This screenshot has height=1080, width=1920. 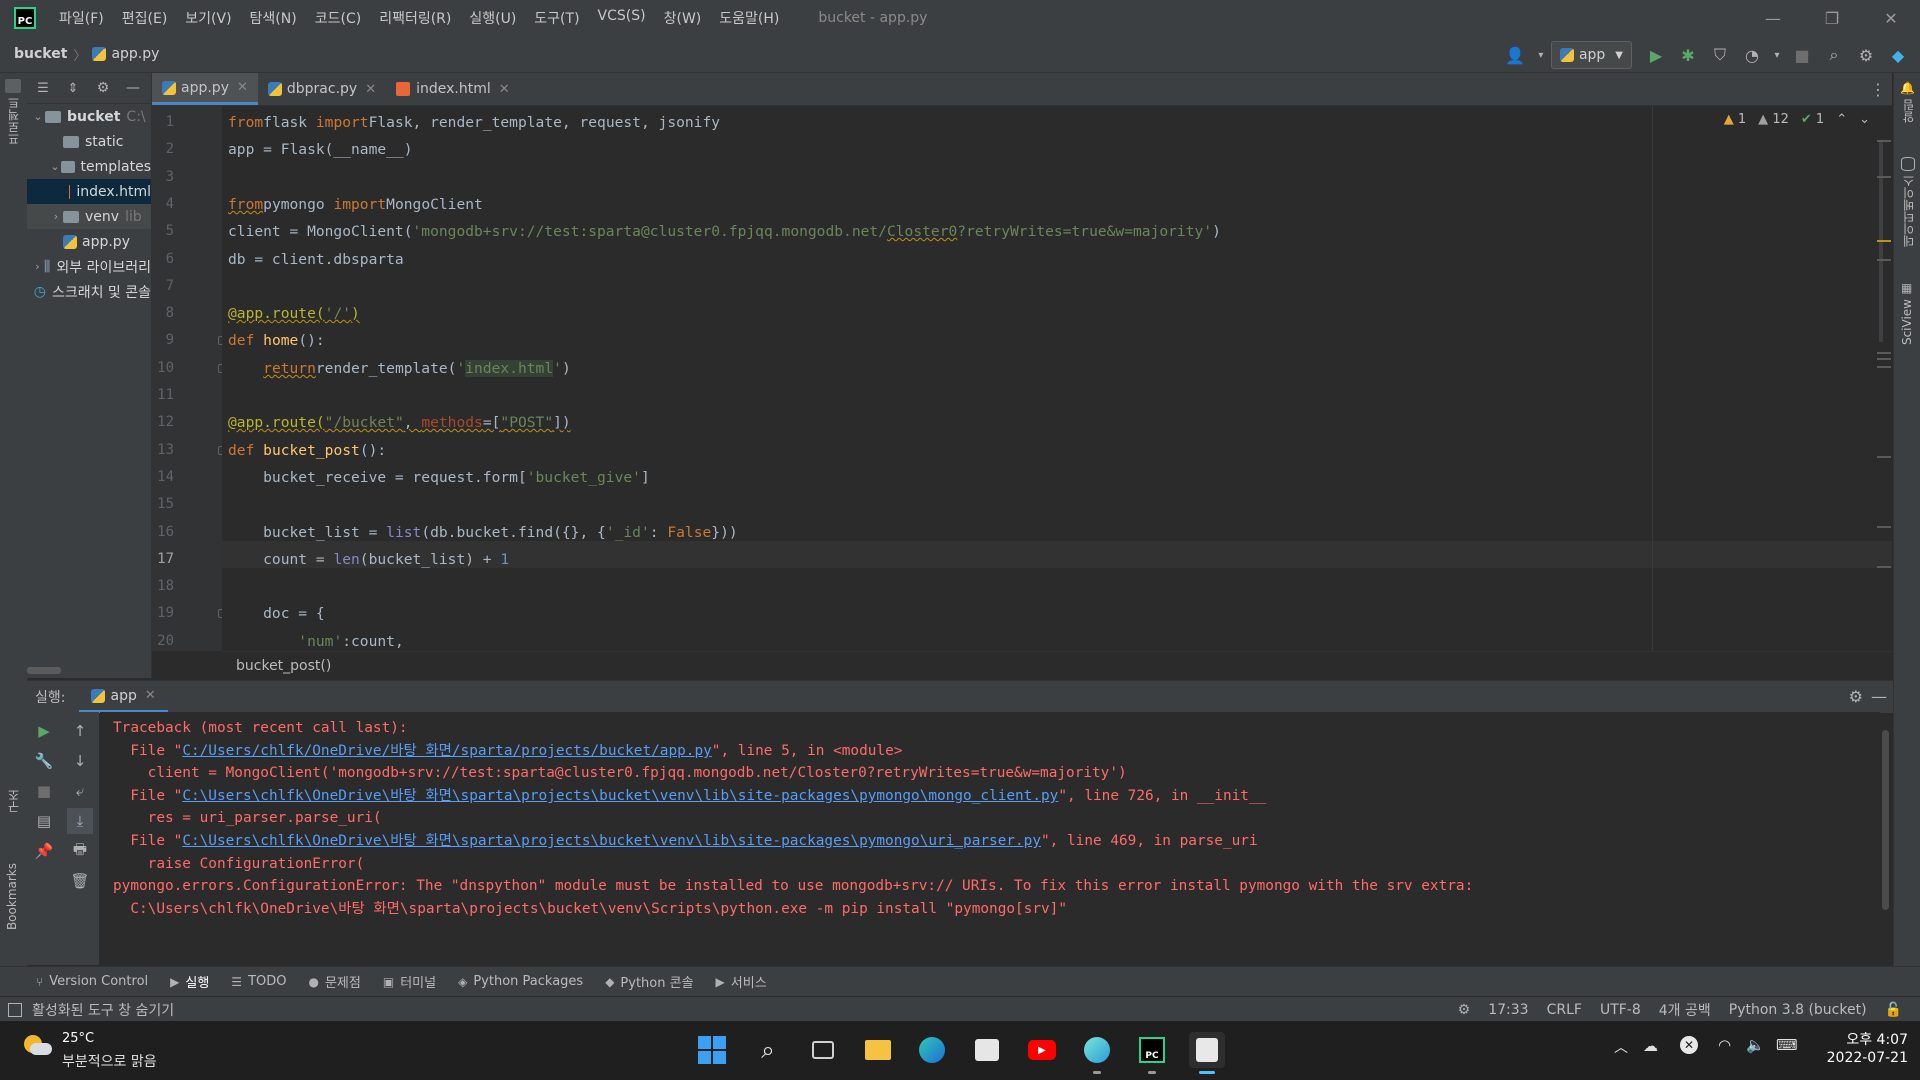 What do you see at coordinates (1884, 378) in the screenshot?
I see `error-stripe` at bounding box center [1884, 378].